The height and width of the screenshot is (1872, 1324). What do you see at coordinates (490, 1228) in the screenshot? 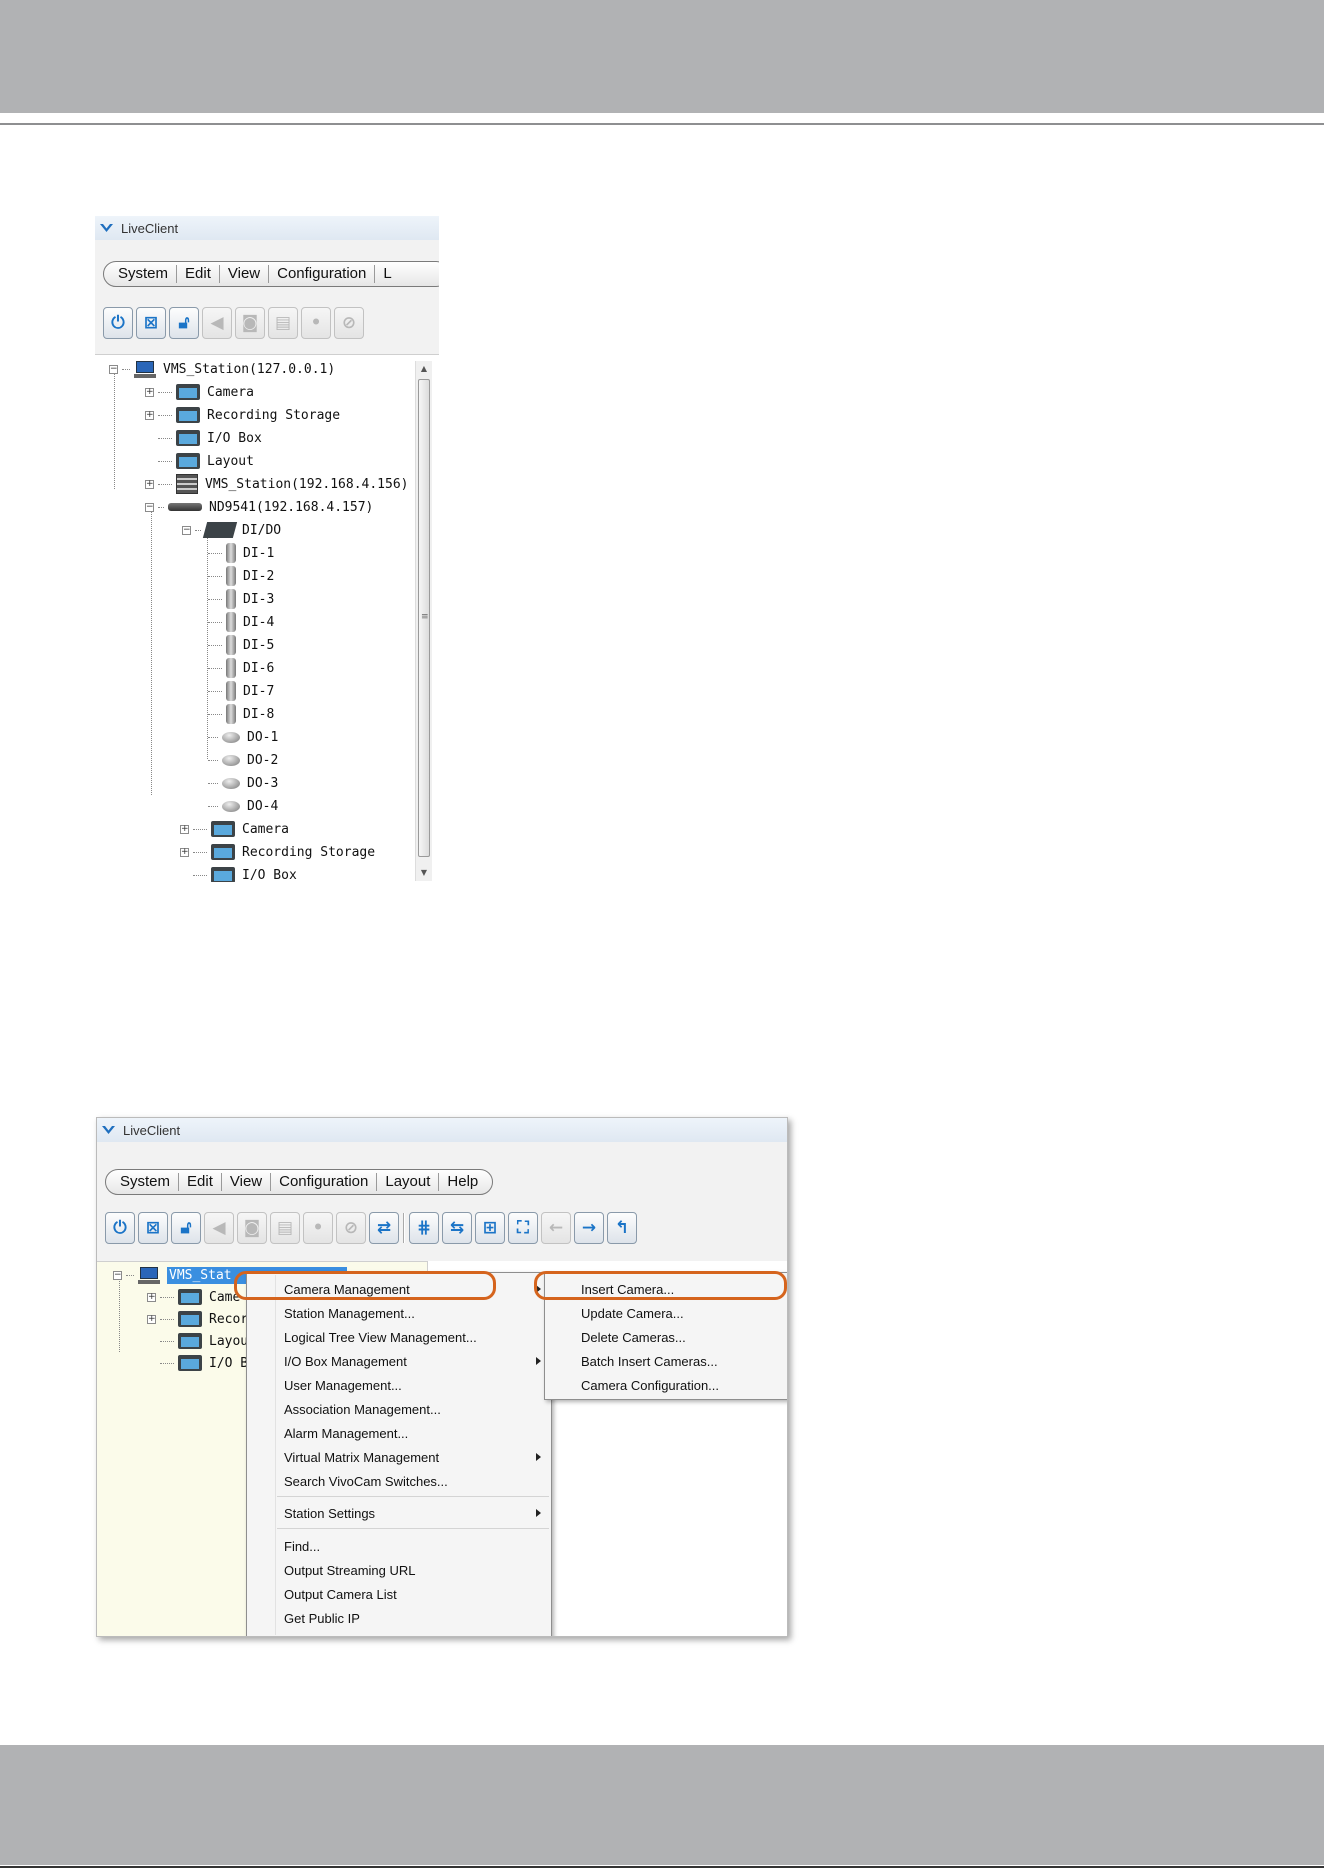
I see `grid-layout-icon: ⊞` at bounding box center [490, 1228].